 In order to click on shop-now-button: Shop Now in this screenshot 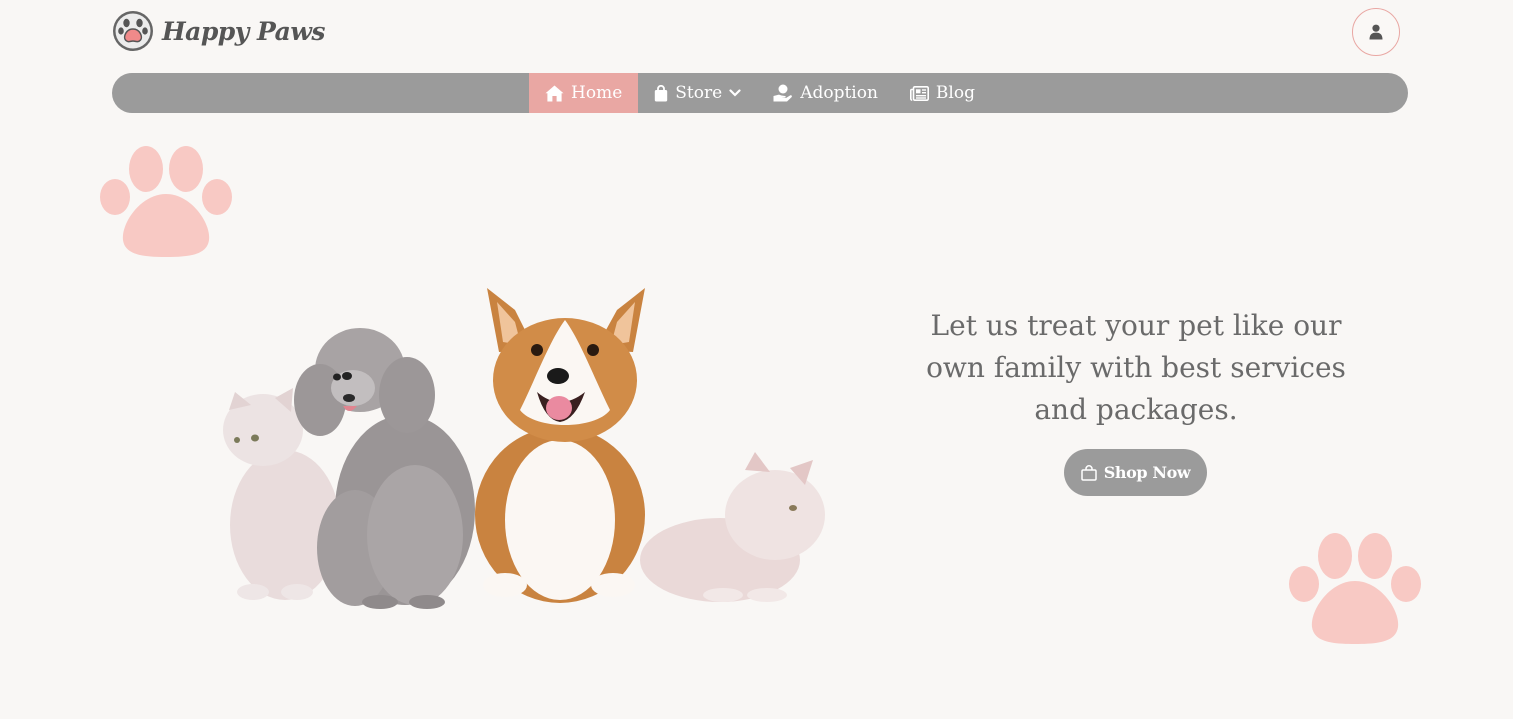, I will do `click(1135, 472)`.